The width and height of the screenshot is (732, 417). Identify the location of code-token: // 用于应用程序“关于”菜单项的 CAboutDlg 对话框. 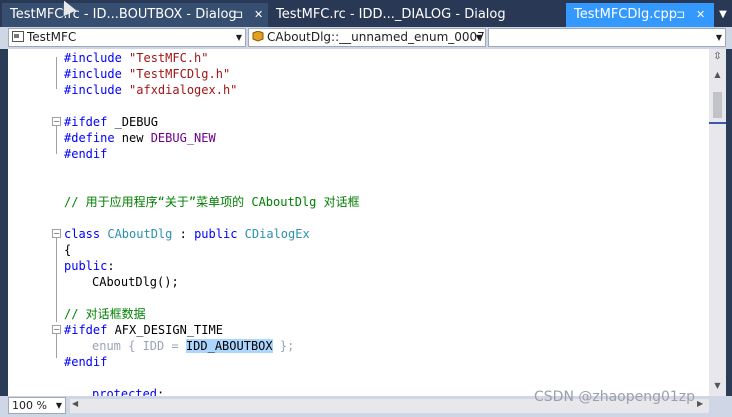
(212, 202).